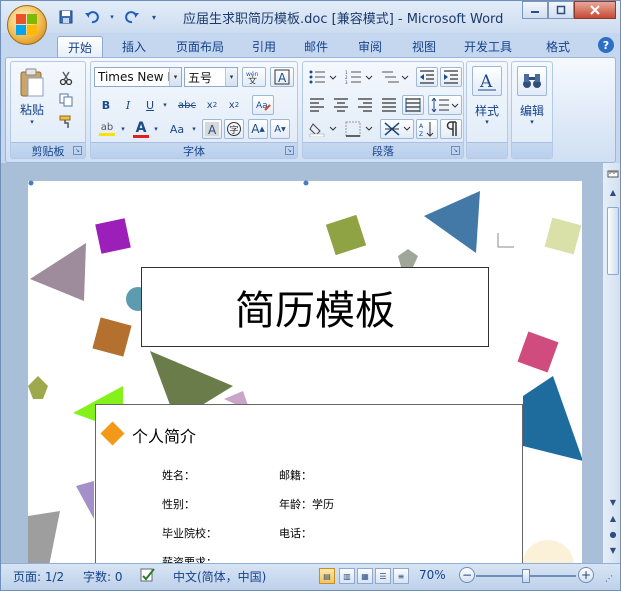 The height and width of the screenshot is (591, 621). I want to click on tab-view: 视图, so click(424, 46).